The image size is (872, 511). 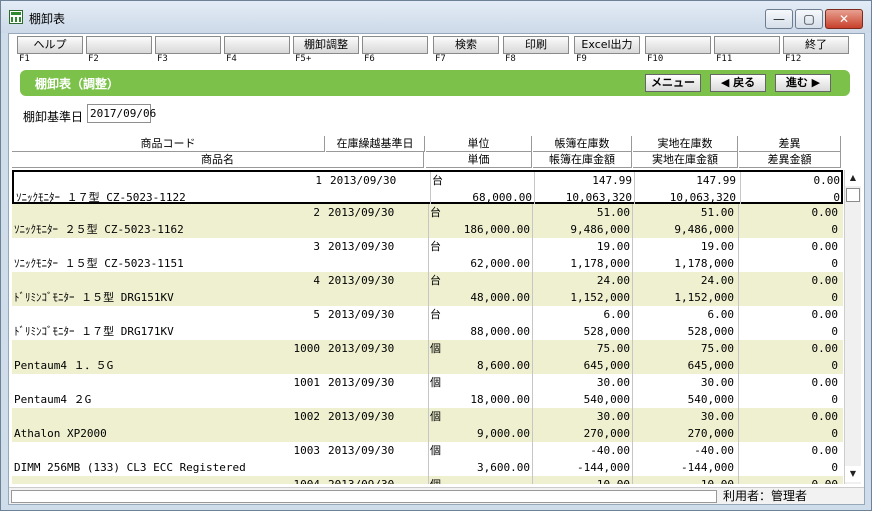 I want to click on fkey-button-f2, so click(x=119, y=45).